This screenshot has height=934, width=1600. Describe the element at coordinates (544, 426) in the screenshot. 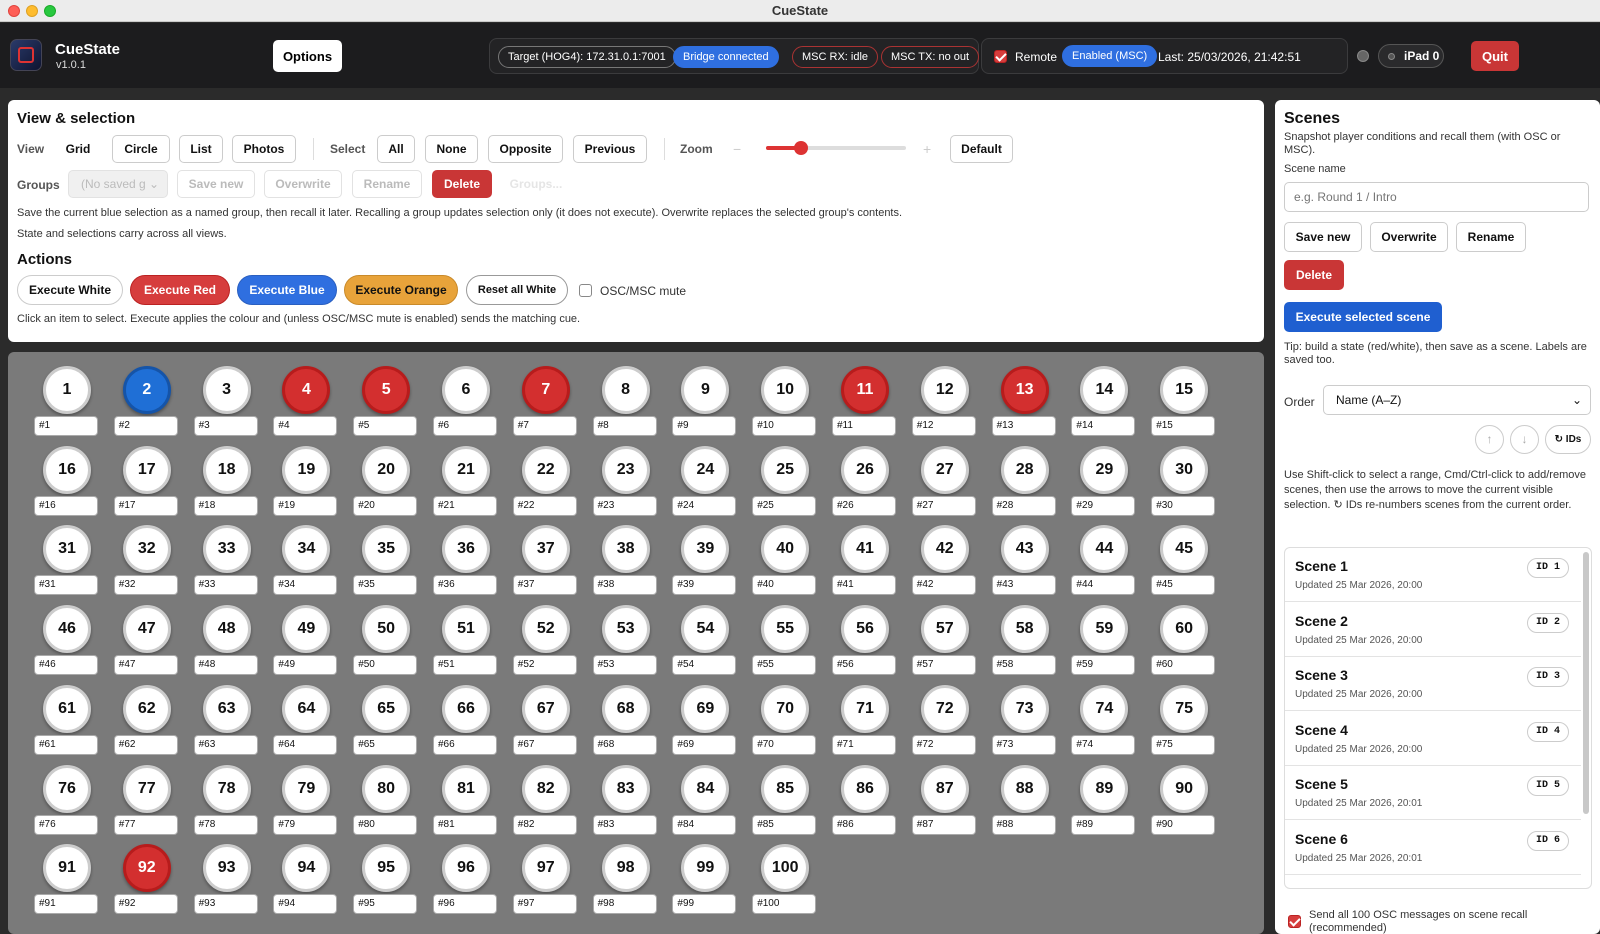

I see `grid-item-label: #7` at that location.